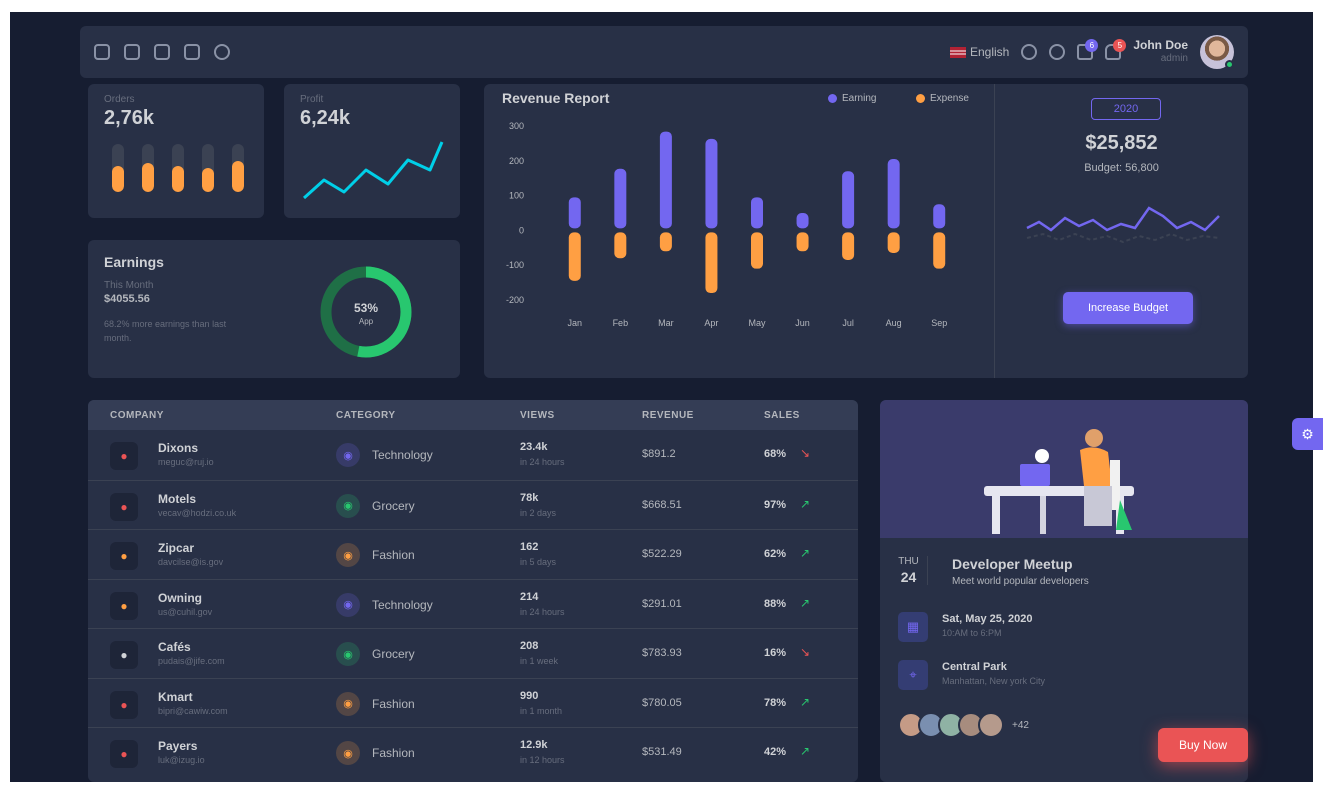 The height and width of the screenshot is (793, 1329). What do you see at coordinates (521, 230) in the screenshot?
I see `y-tick-label: 0` at bounding box center [521, 230].